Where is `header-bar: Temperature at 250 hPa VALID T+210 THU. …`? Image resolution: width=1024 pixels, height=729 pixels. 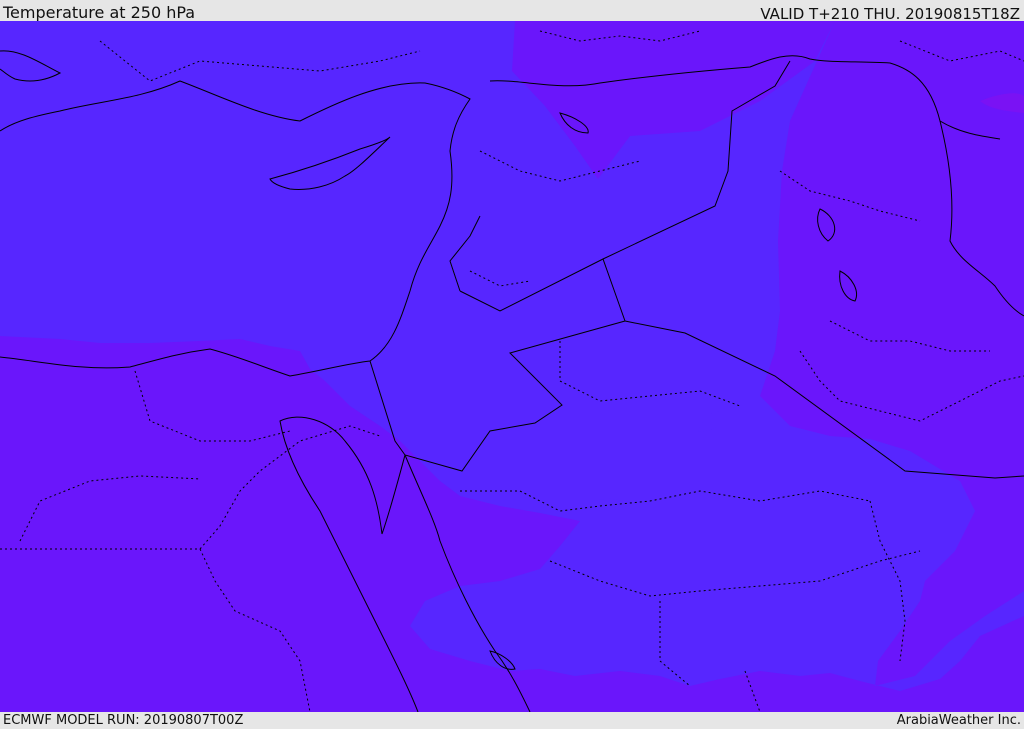
header-bar: Temperature at 250 hPa VALID T+210 THU. … is located at coordinates (512, 11).